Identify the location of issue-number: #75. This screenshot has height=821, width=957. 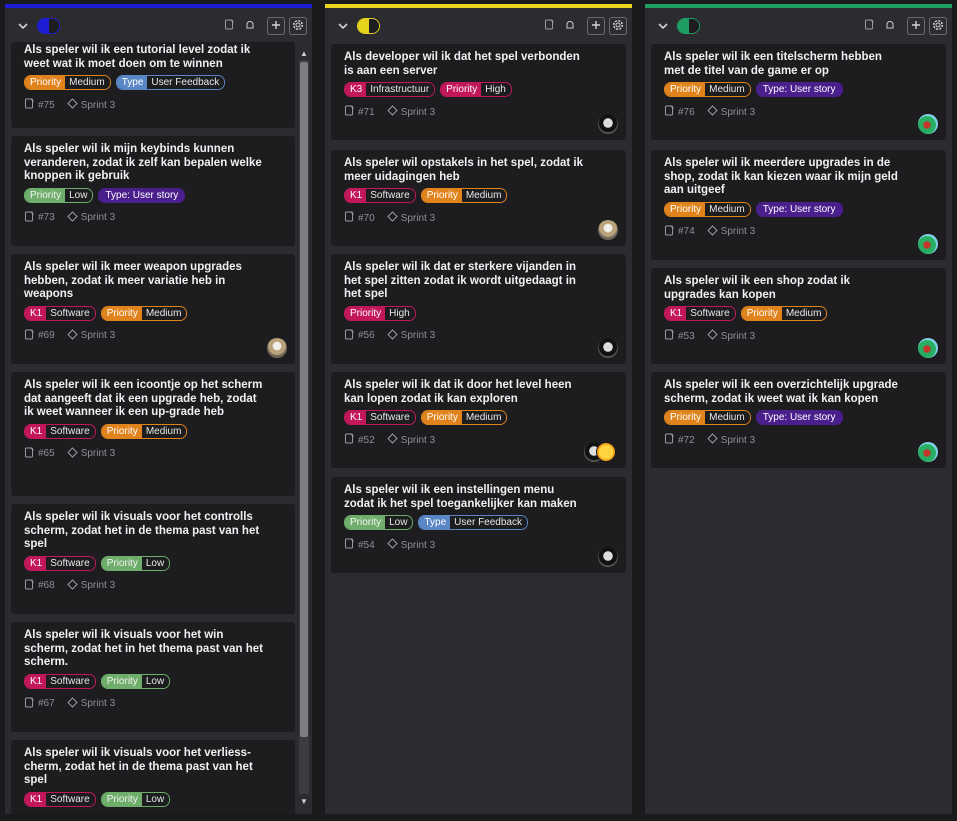
(39, 105).